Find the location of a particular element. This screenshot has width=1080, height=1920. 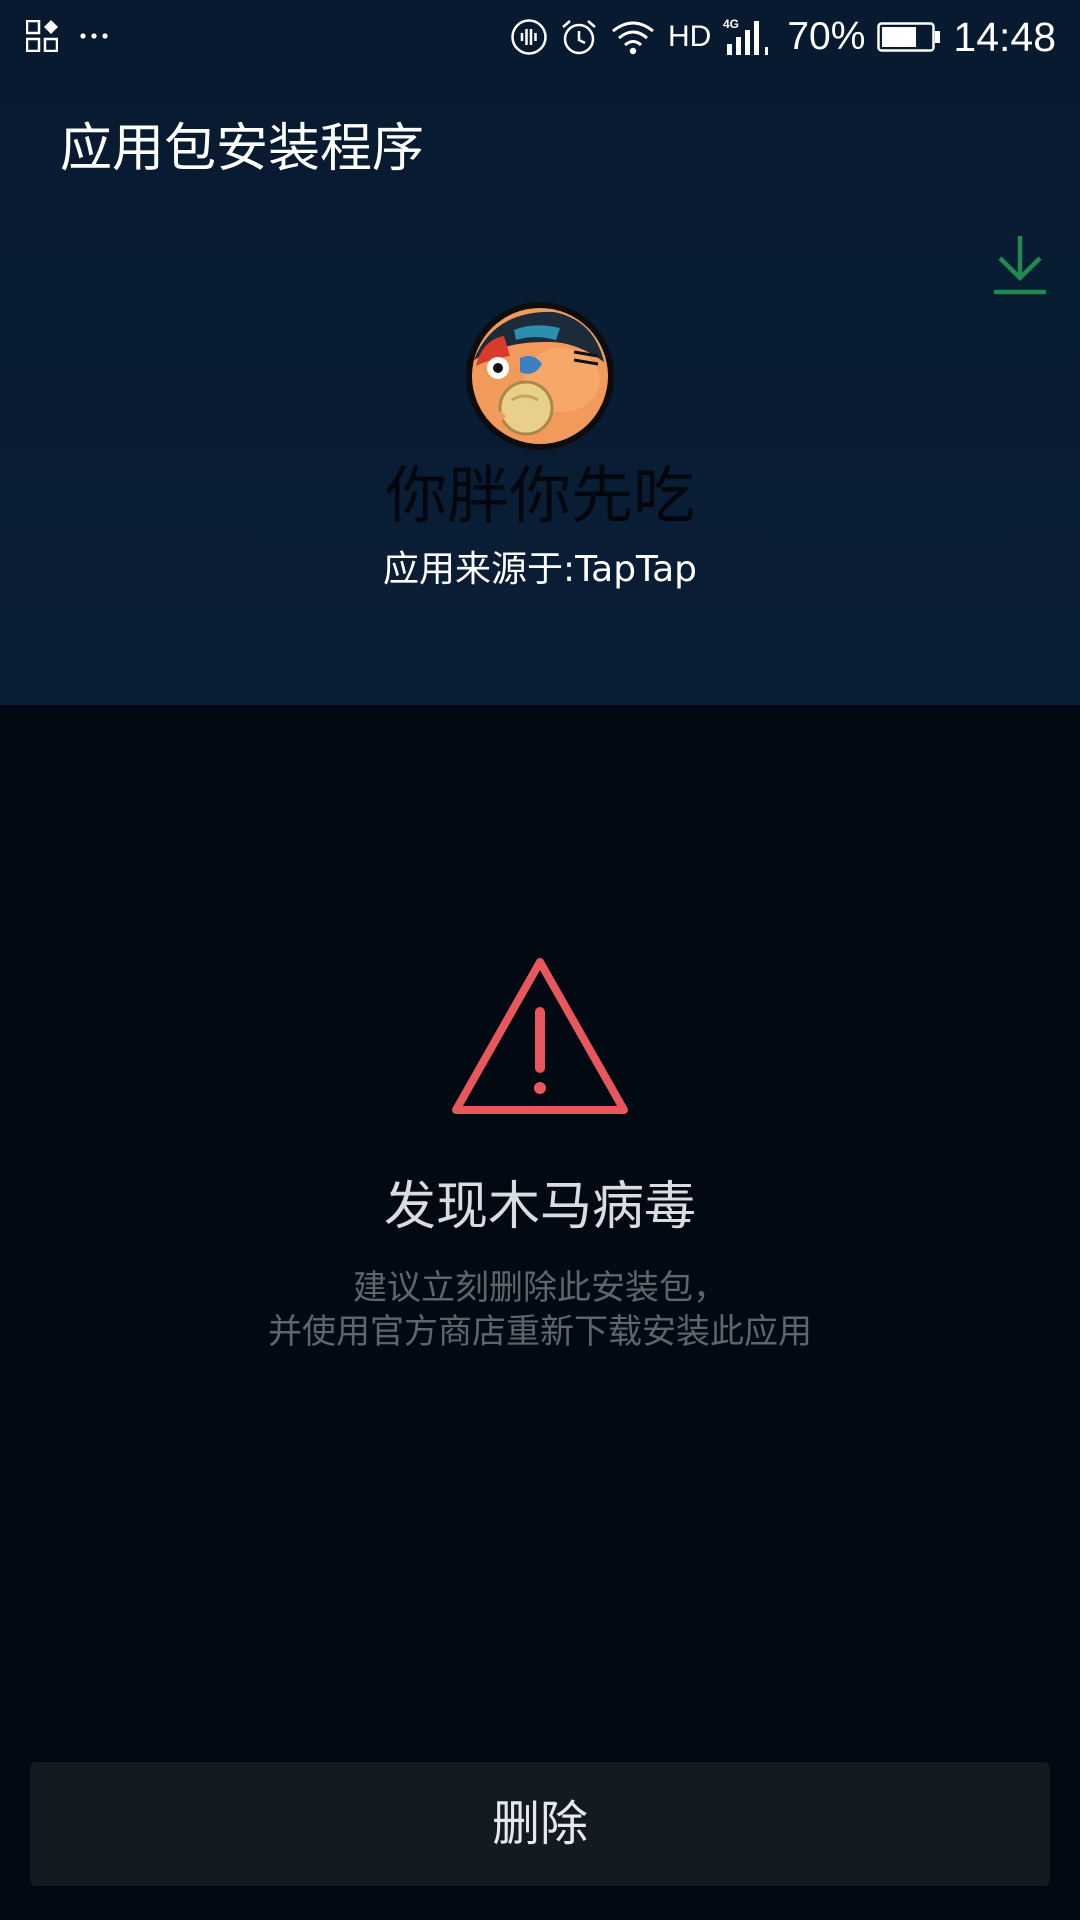

delete-button: 删除 is located at coordinates (540, 1824).